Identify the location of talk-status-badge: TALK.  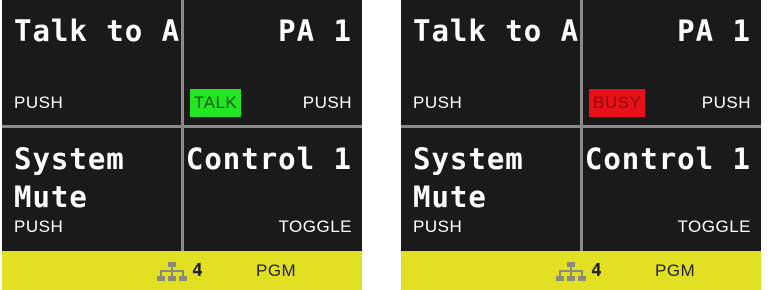
(216, 103).